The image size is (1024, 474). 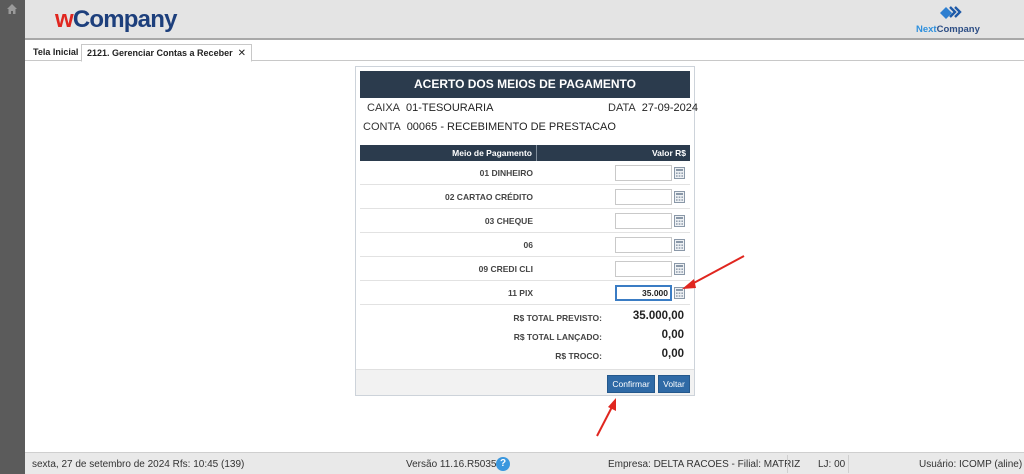 I want to click on caixa-info: CAIXA 01-TESOURARIA, so click(x=430, y=108).